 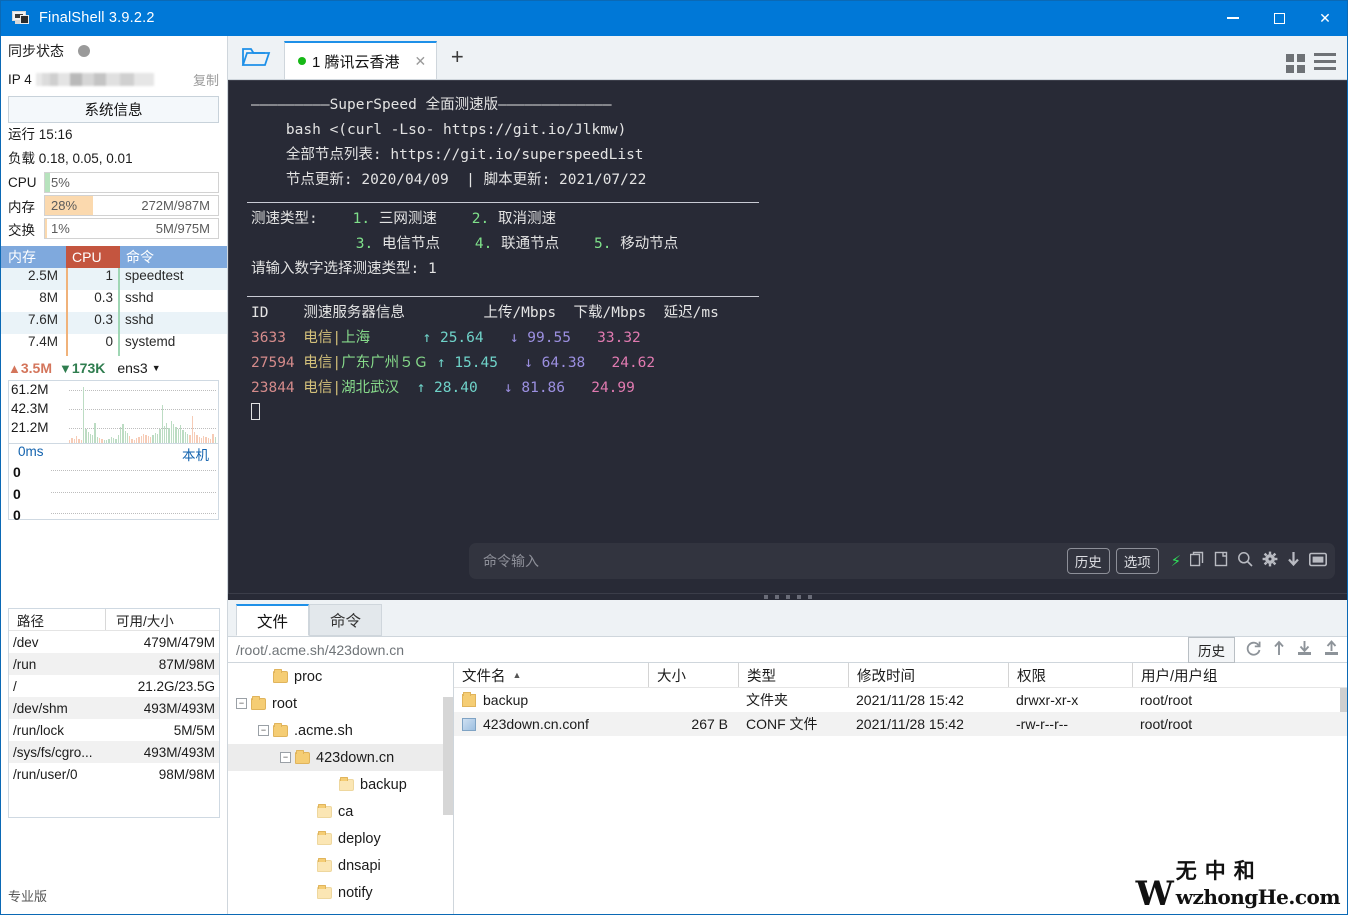 What do you see at coordinates (361, 60) in the screenshot?
I see `session-tab: 1 腾讯云香港 ✕` at bounding box center [361, 60].